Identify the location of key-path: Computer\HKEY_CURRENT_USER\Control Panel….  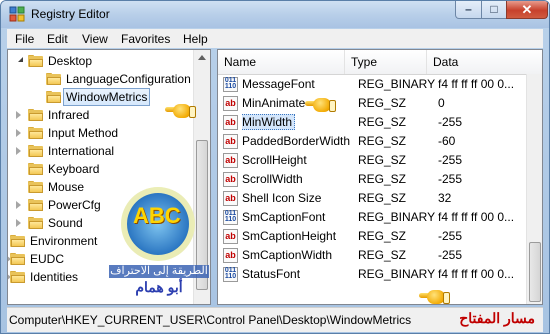
(210, 320).